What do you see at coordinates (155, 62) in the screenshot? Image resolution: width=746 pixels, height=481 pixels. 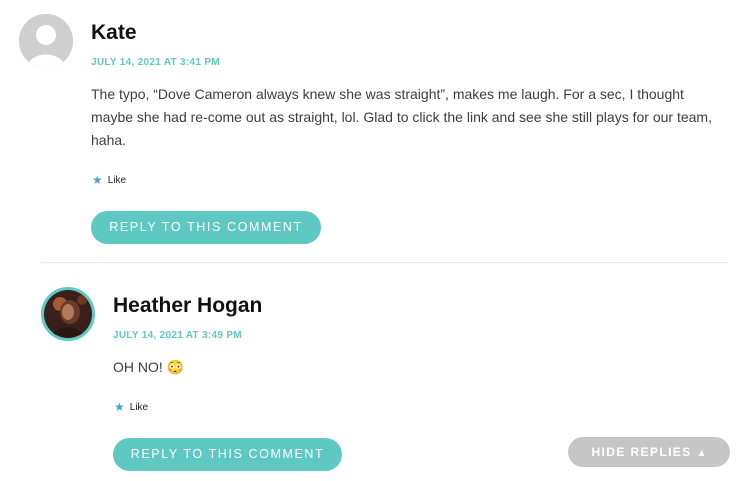 I see `comment-date: JULY 14, 2021 AT 3:41 PM` at bounding box center [155, 62].